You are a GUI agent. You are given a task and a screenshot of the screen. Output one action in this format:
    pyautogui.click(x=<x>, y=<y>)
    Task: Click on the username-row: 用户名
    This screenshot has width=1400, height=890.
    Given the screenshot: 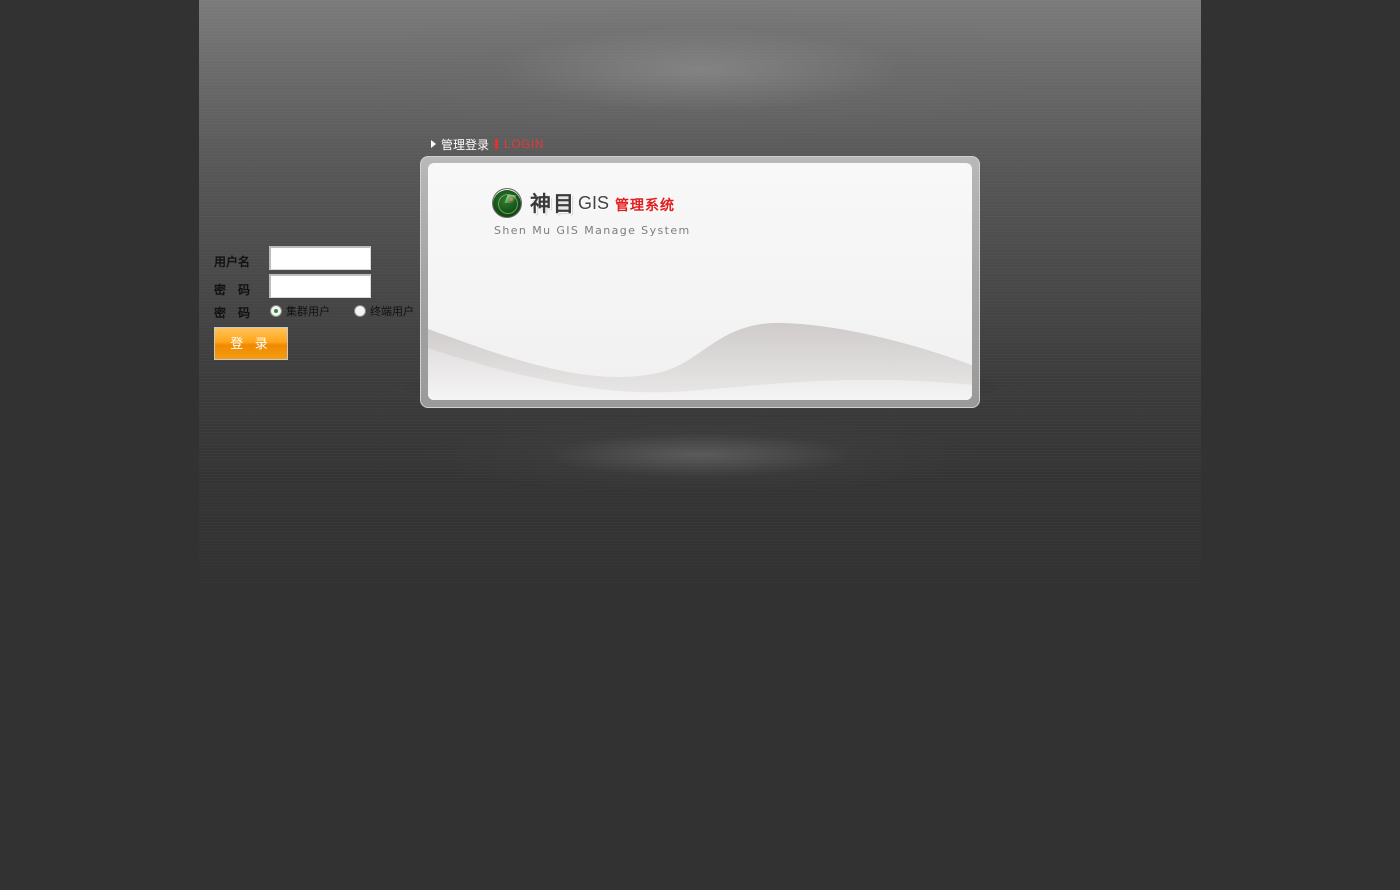 What is the action you would take?
    pyautogui.click(x=319, y=260)
    